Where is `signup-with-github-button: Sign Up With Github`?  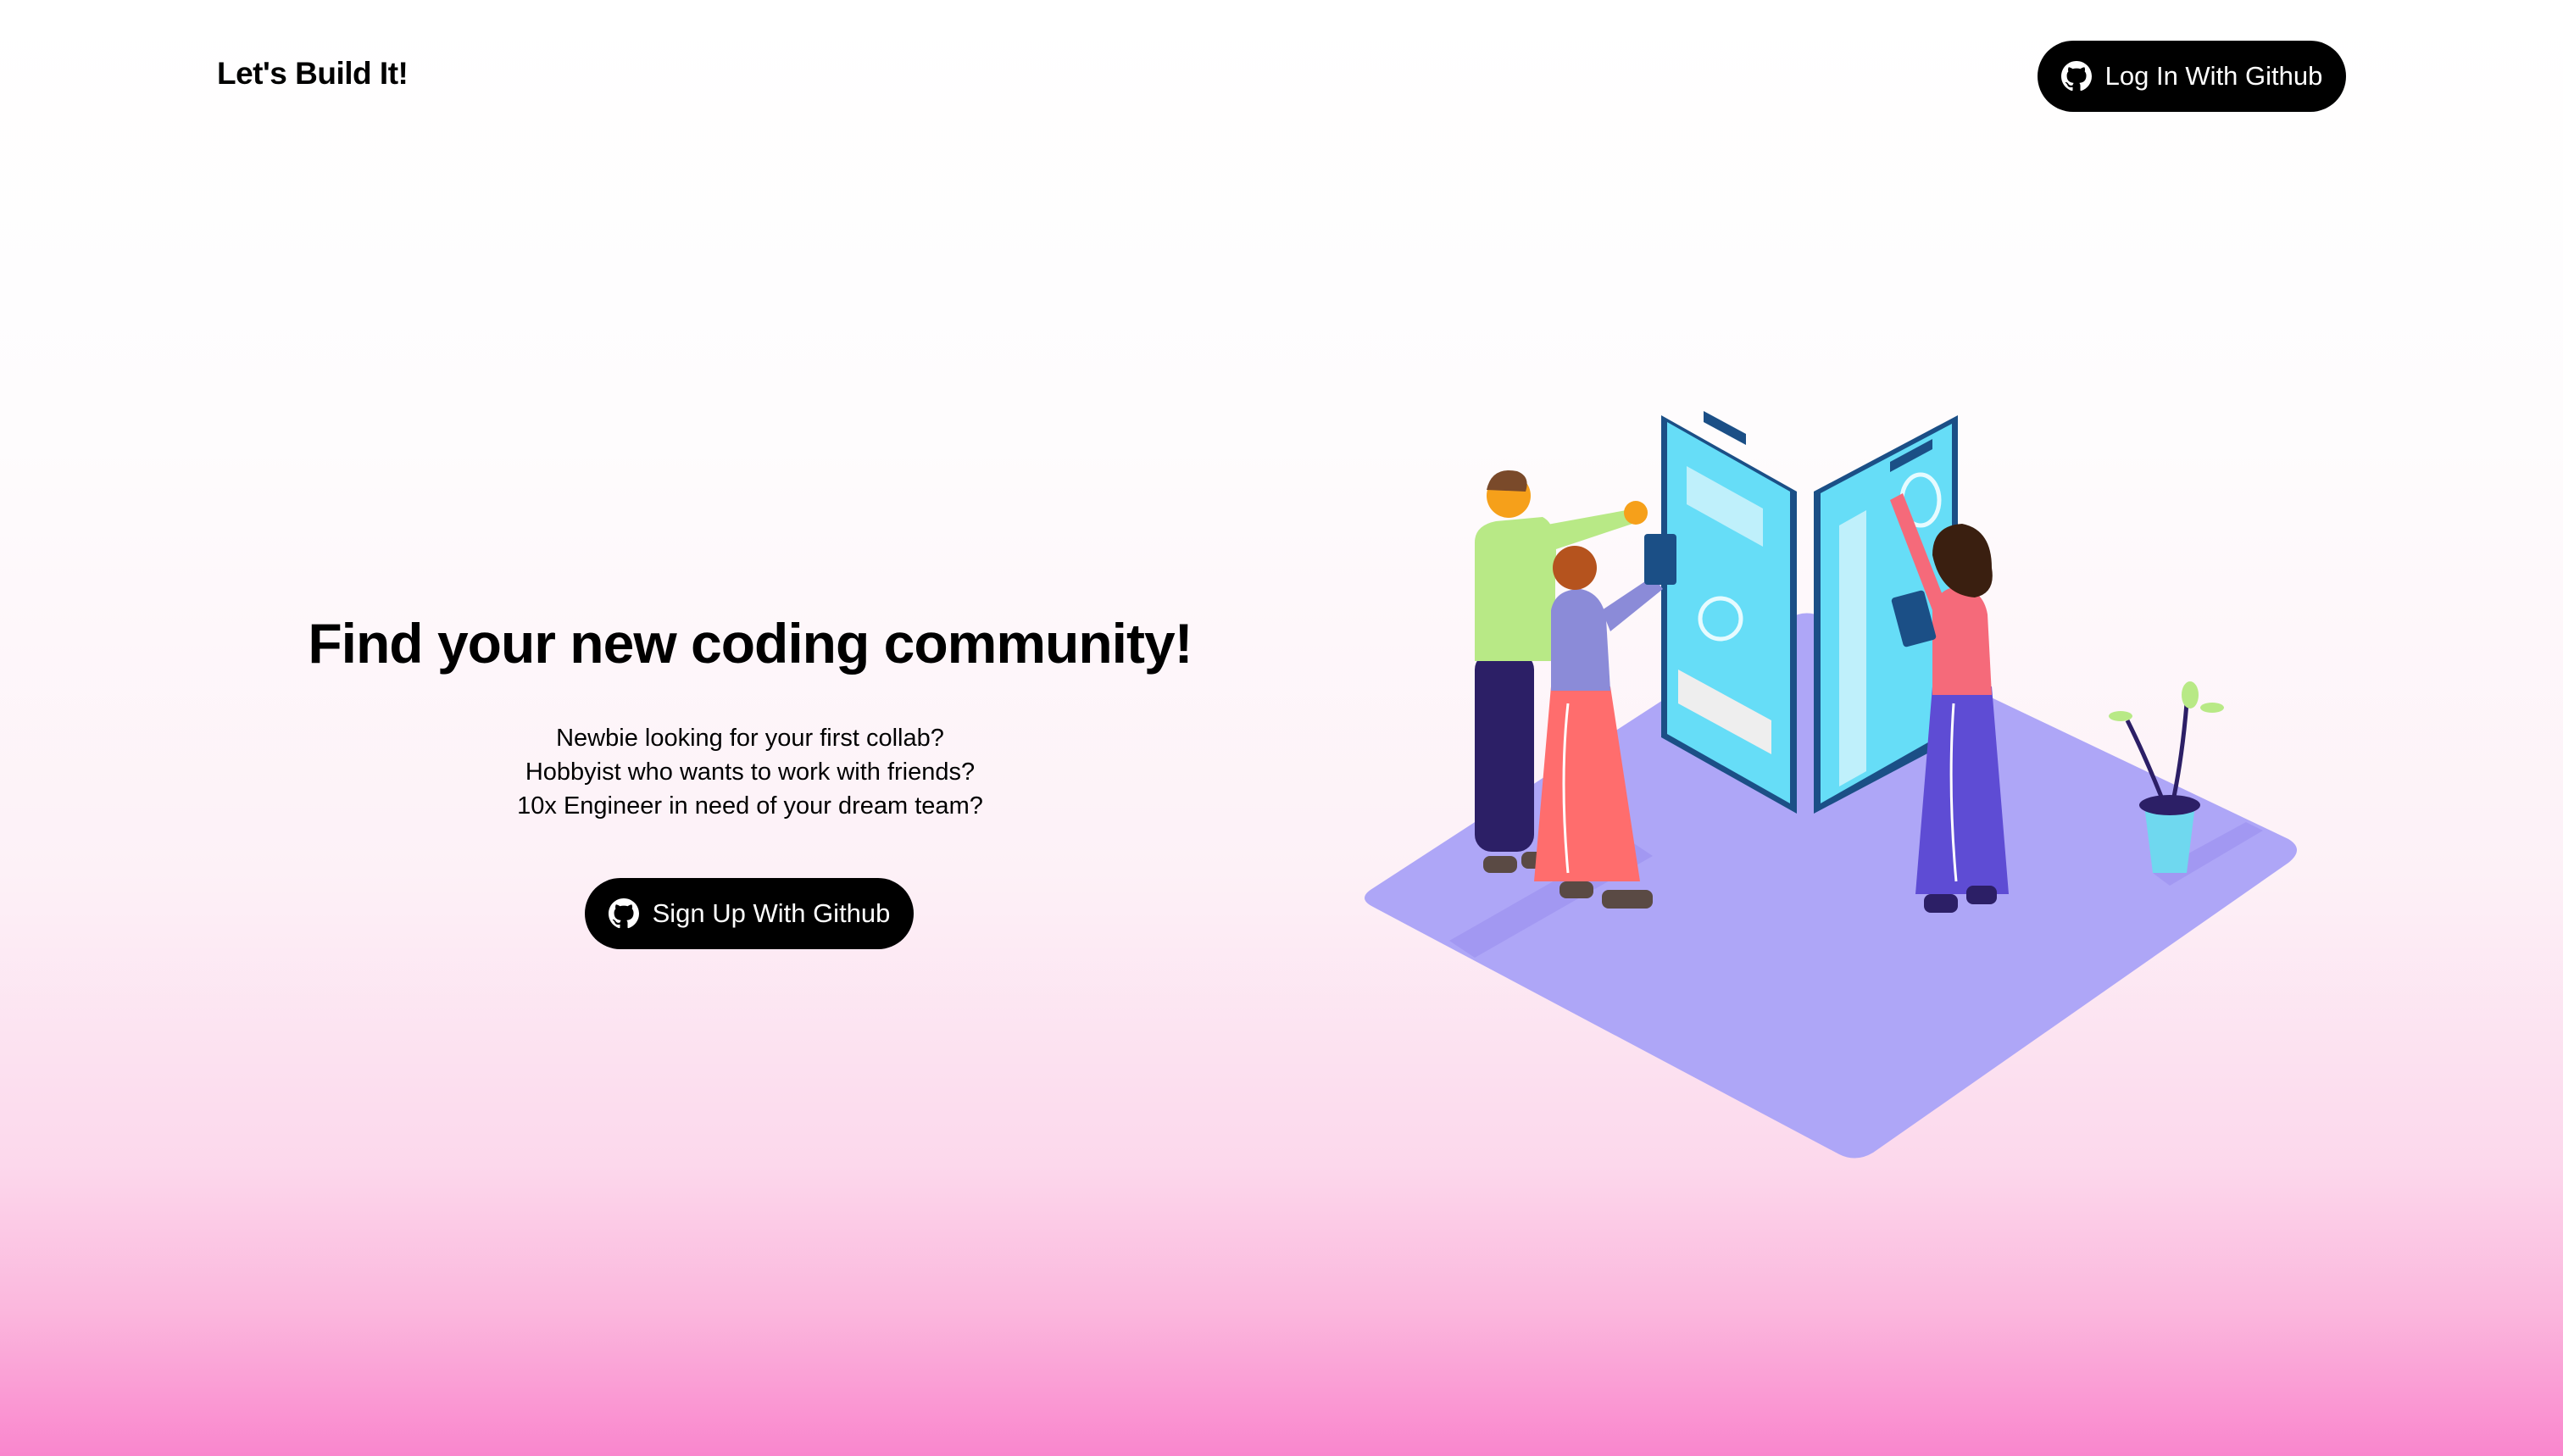
signup-with-github-button: Sign Up With Github is located at coordinates (749, 913).